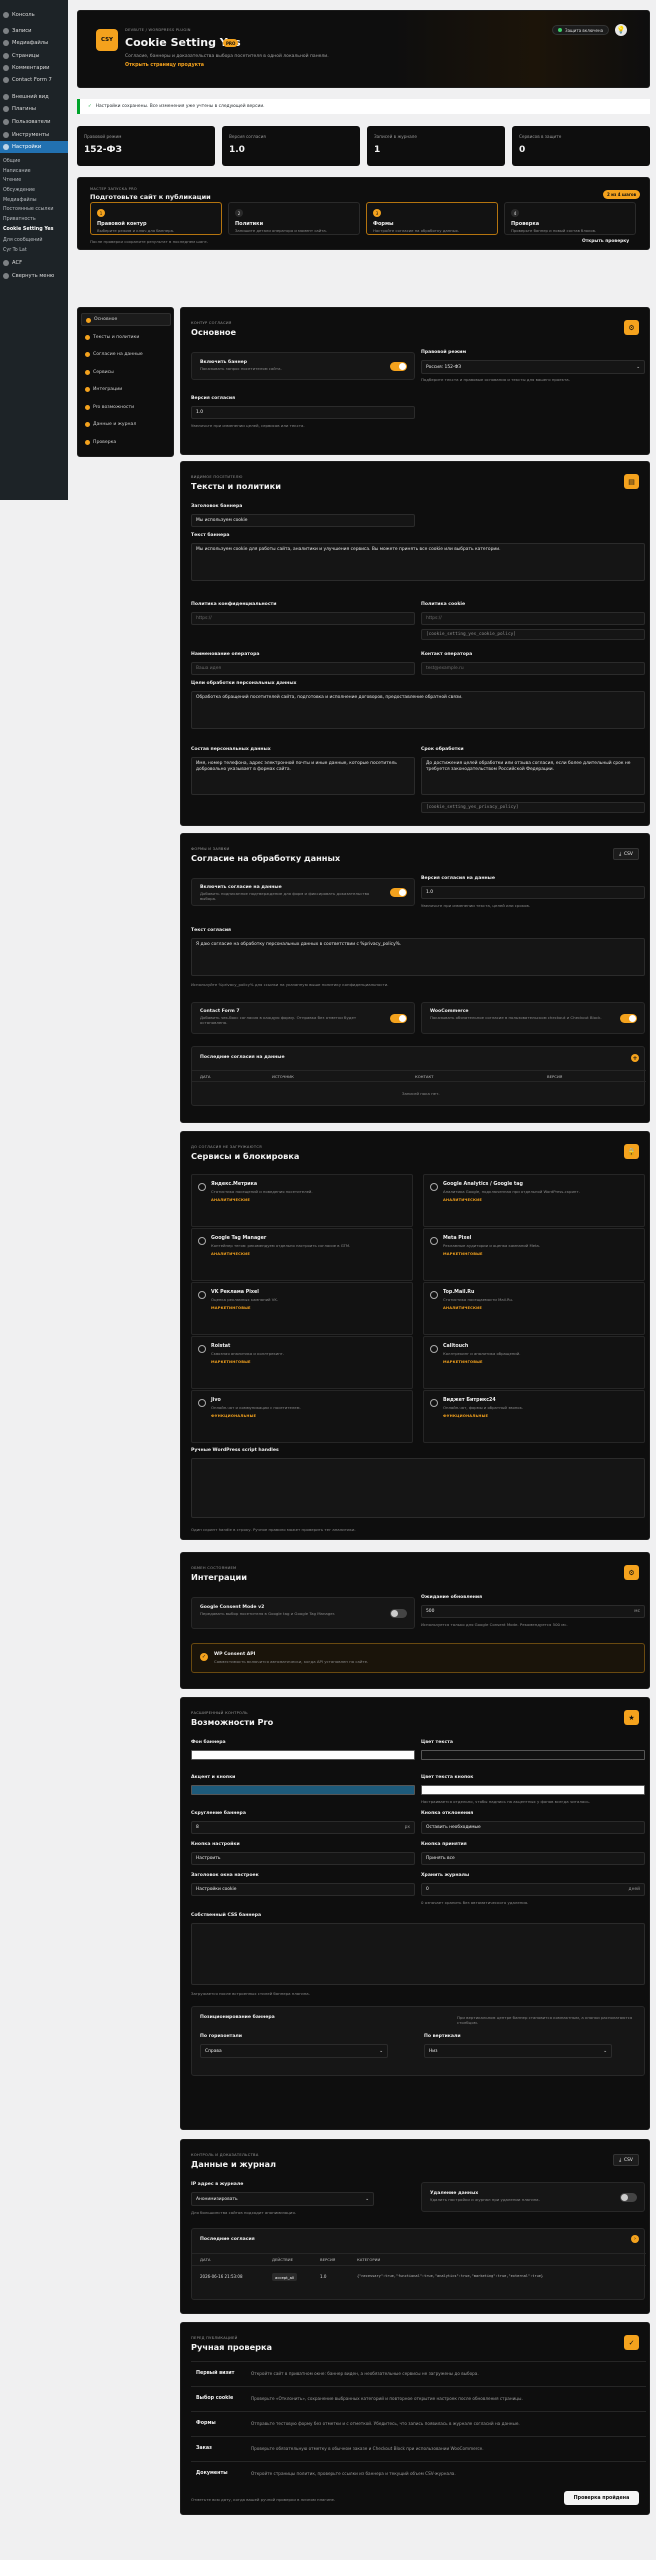  What do you see at coordinates (533, 668) in the screenshot?
I see `operator-contact-input: test@example.ru` at bounding box center [533, 668].